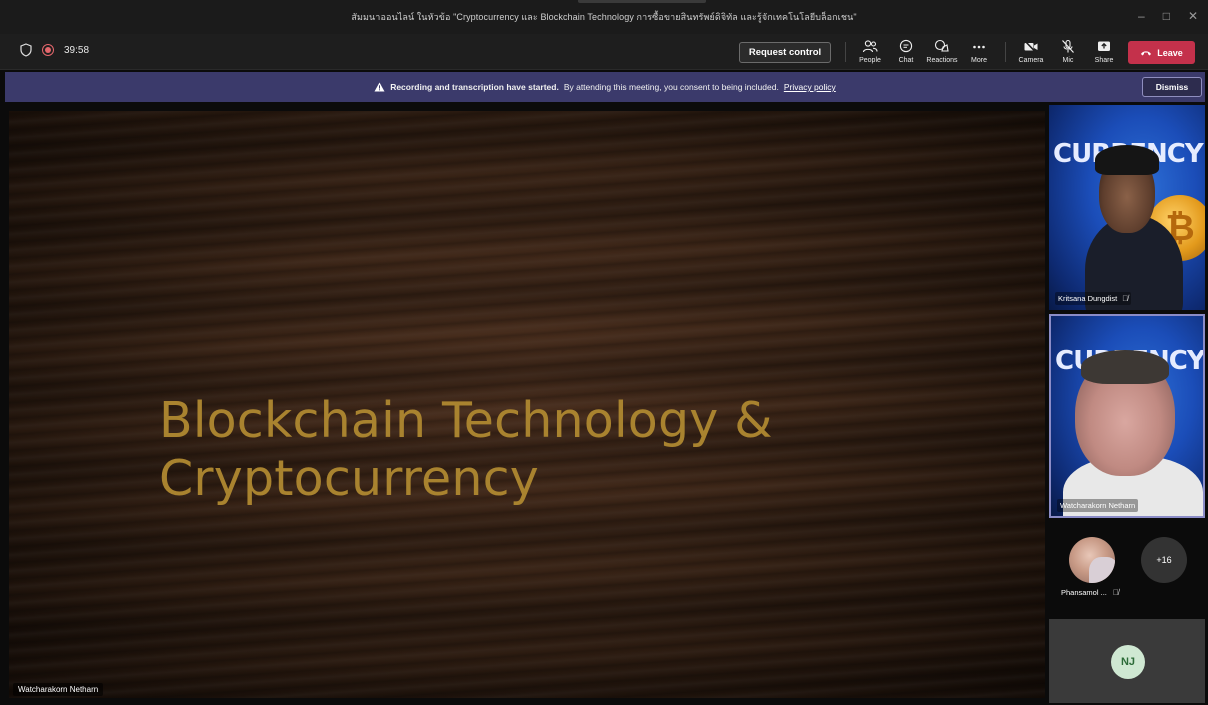  I want to click on avatar: NJ, so click(1128, 662).